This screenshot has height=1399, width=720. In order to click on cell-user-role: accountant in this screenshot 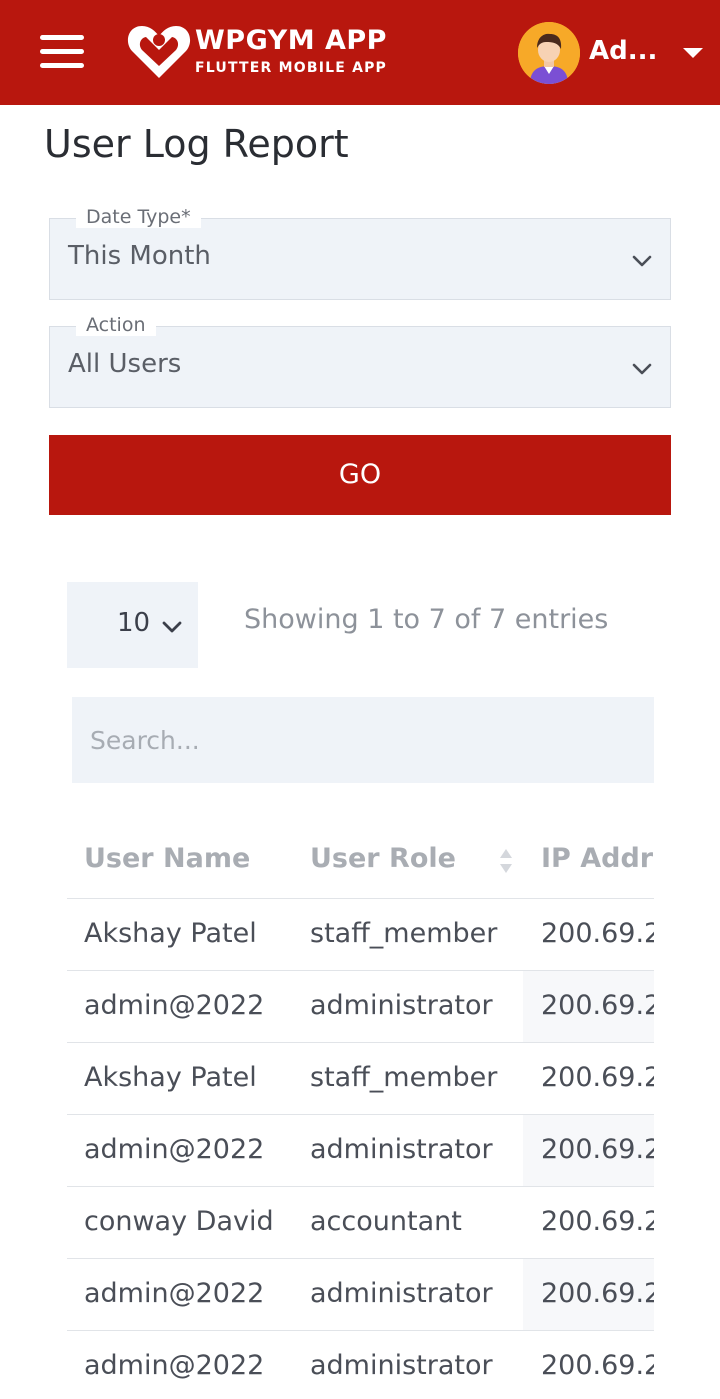, I will do `click(386, 1221)`.